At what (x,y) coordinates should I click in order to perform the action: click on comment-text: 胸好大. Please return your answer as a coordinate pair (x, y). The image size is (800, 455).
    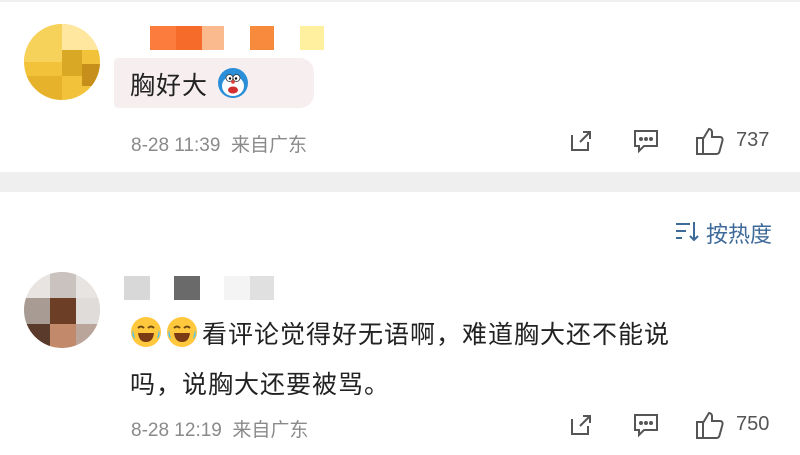
    Looking at the image, I should click on (191, 86).